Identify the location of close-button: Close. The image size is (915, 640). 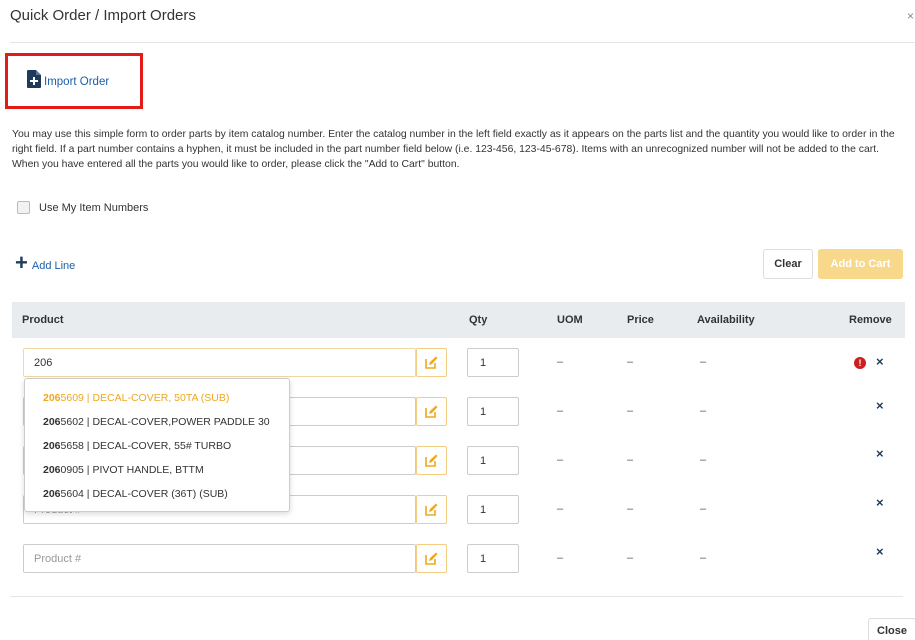
(891, 629).